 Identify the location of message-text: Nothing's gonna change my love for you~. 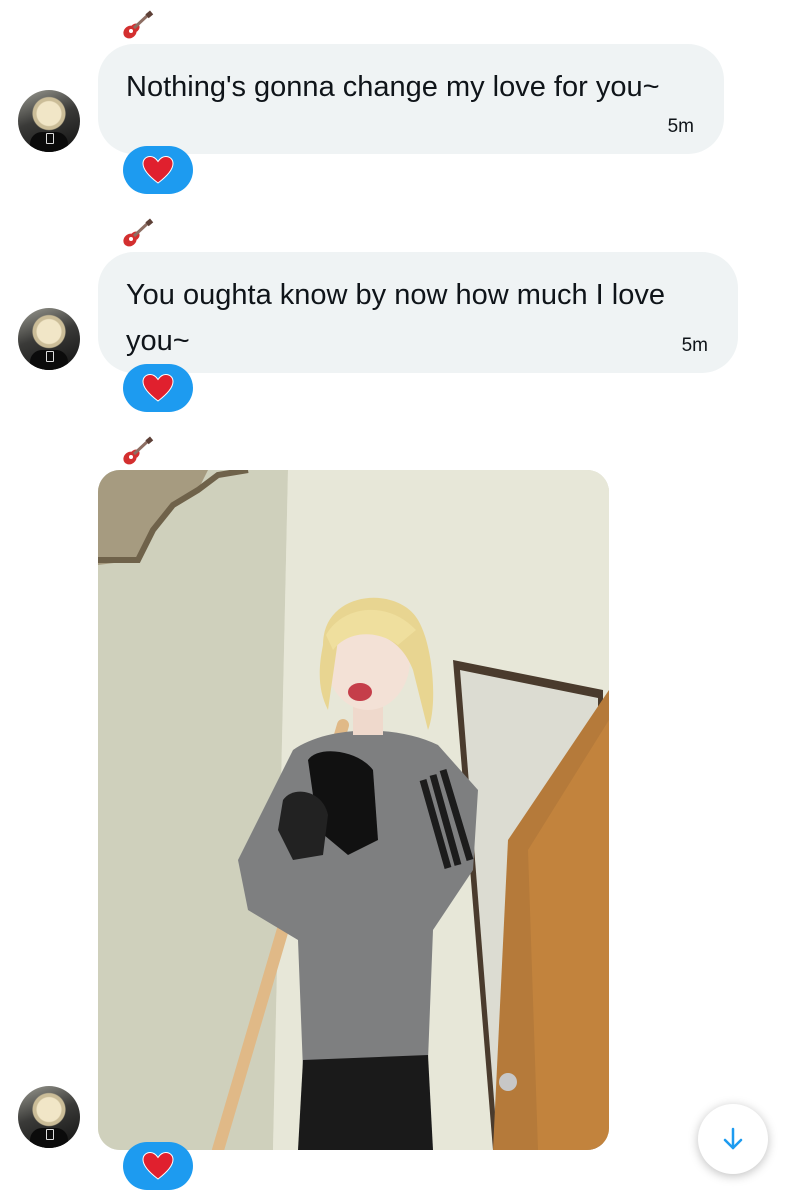
(393, 87).